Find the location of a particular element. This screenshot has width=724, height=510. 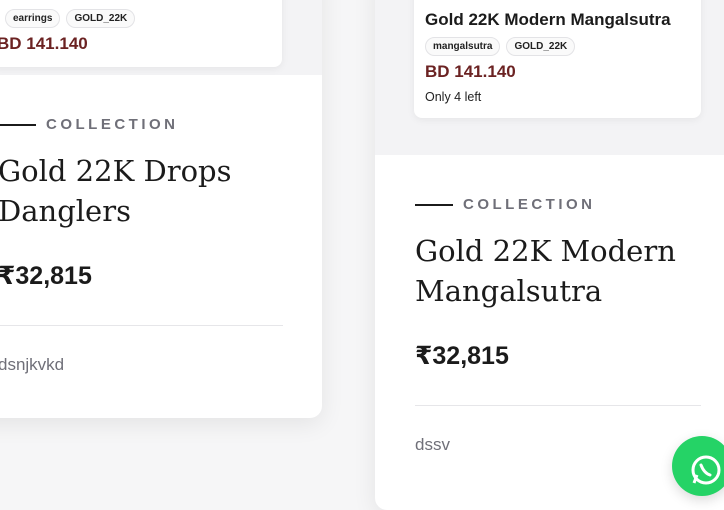

product-name: Gold 22K Modern Mangalsutra is located at coordinates (569, 271).